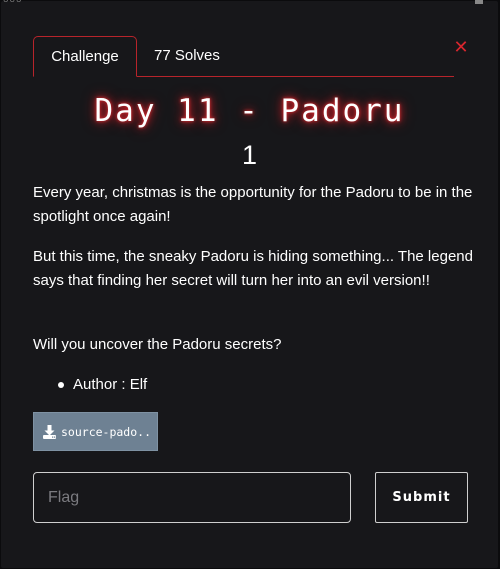  What do you see at coordinates (187, 56) in the screenshot?
I see `tab-solves: 77 Solves` at bounding box center [187, 56].